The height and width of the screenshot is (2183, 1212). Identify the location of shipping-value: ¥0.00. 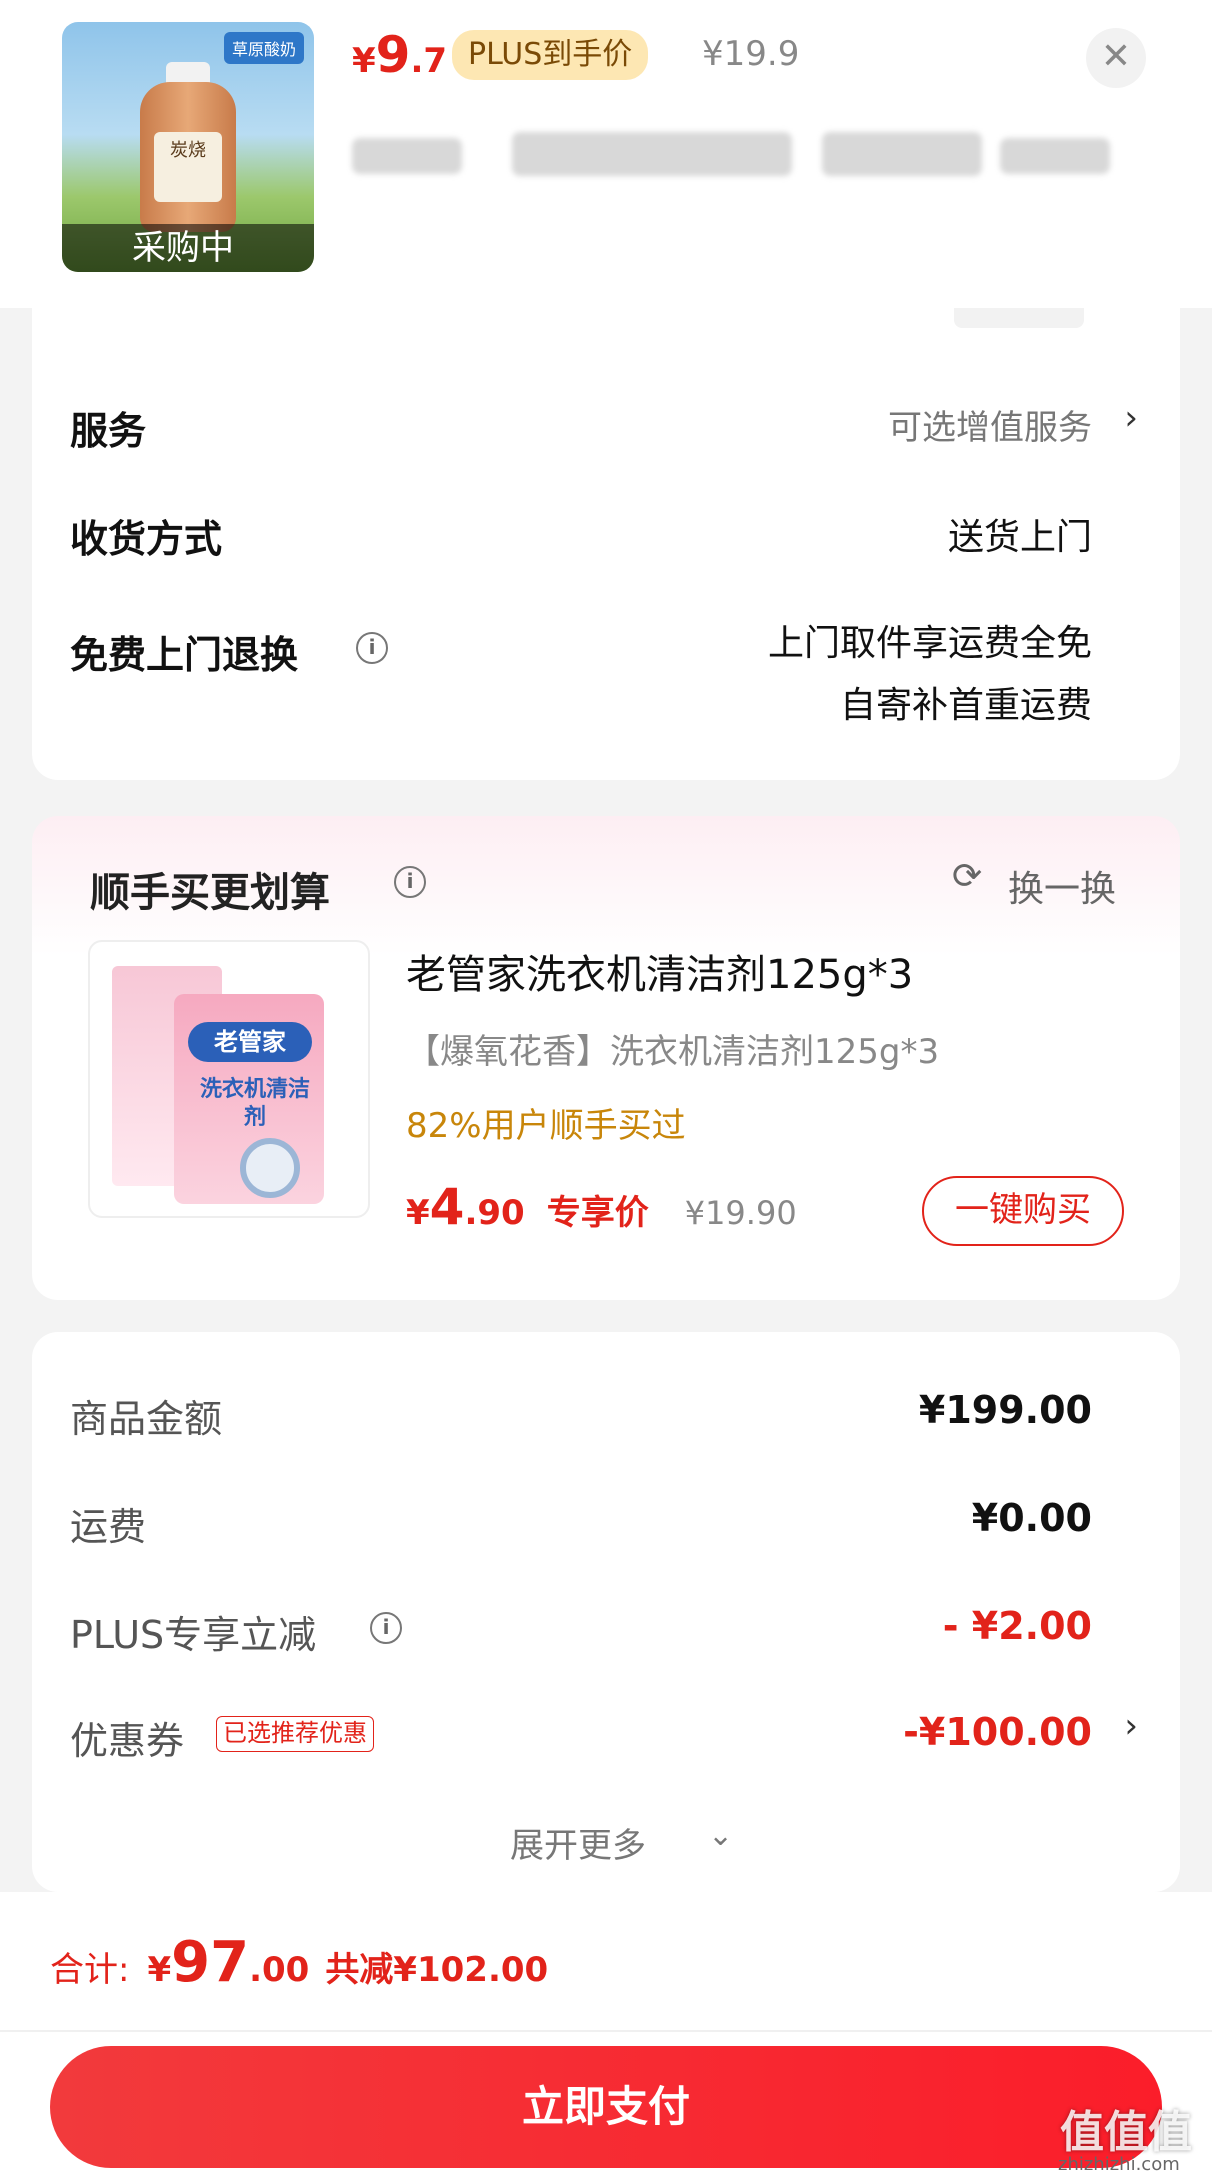
(1031, 1518).